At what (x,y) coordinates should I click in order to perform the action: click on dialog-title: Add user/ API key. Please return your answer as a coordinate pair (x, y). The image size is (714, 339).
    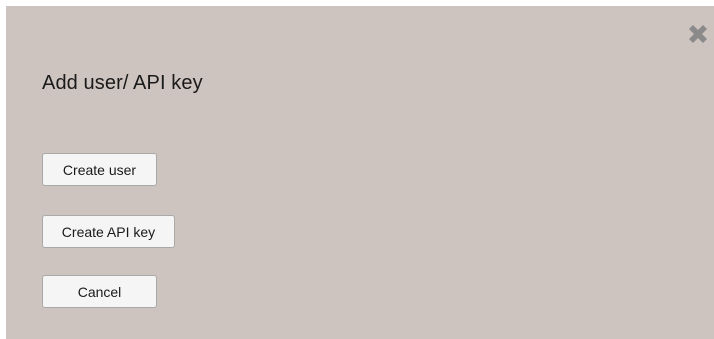
    Looking at the image, I should click on (122, 83).